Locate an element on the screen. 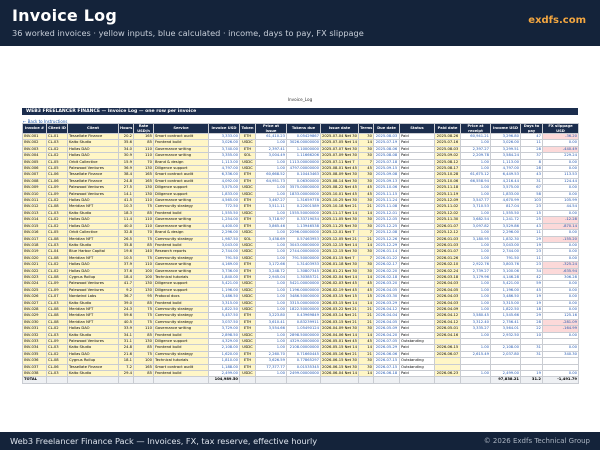 The image size is (600, 450). table-cell: 2025-08-26 is located at coordinates (447, 136).